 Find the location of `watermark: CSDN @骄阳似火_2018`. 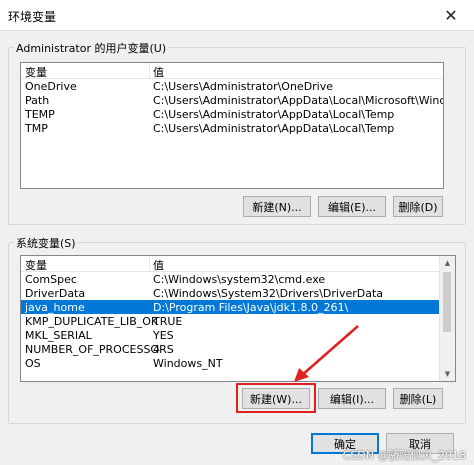

watermark: CSDN @骄阳似火_2018 is located at coordinates (404, 455).